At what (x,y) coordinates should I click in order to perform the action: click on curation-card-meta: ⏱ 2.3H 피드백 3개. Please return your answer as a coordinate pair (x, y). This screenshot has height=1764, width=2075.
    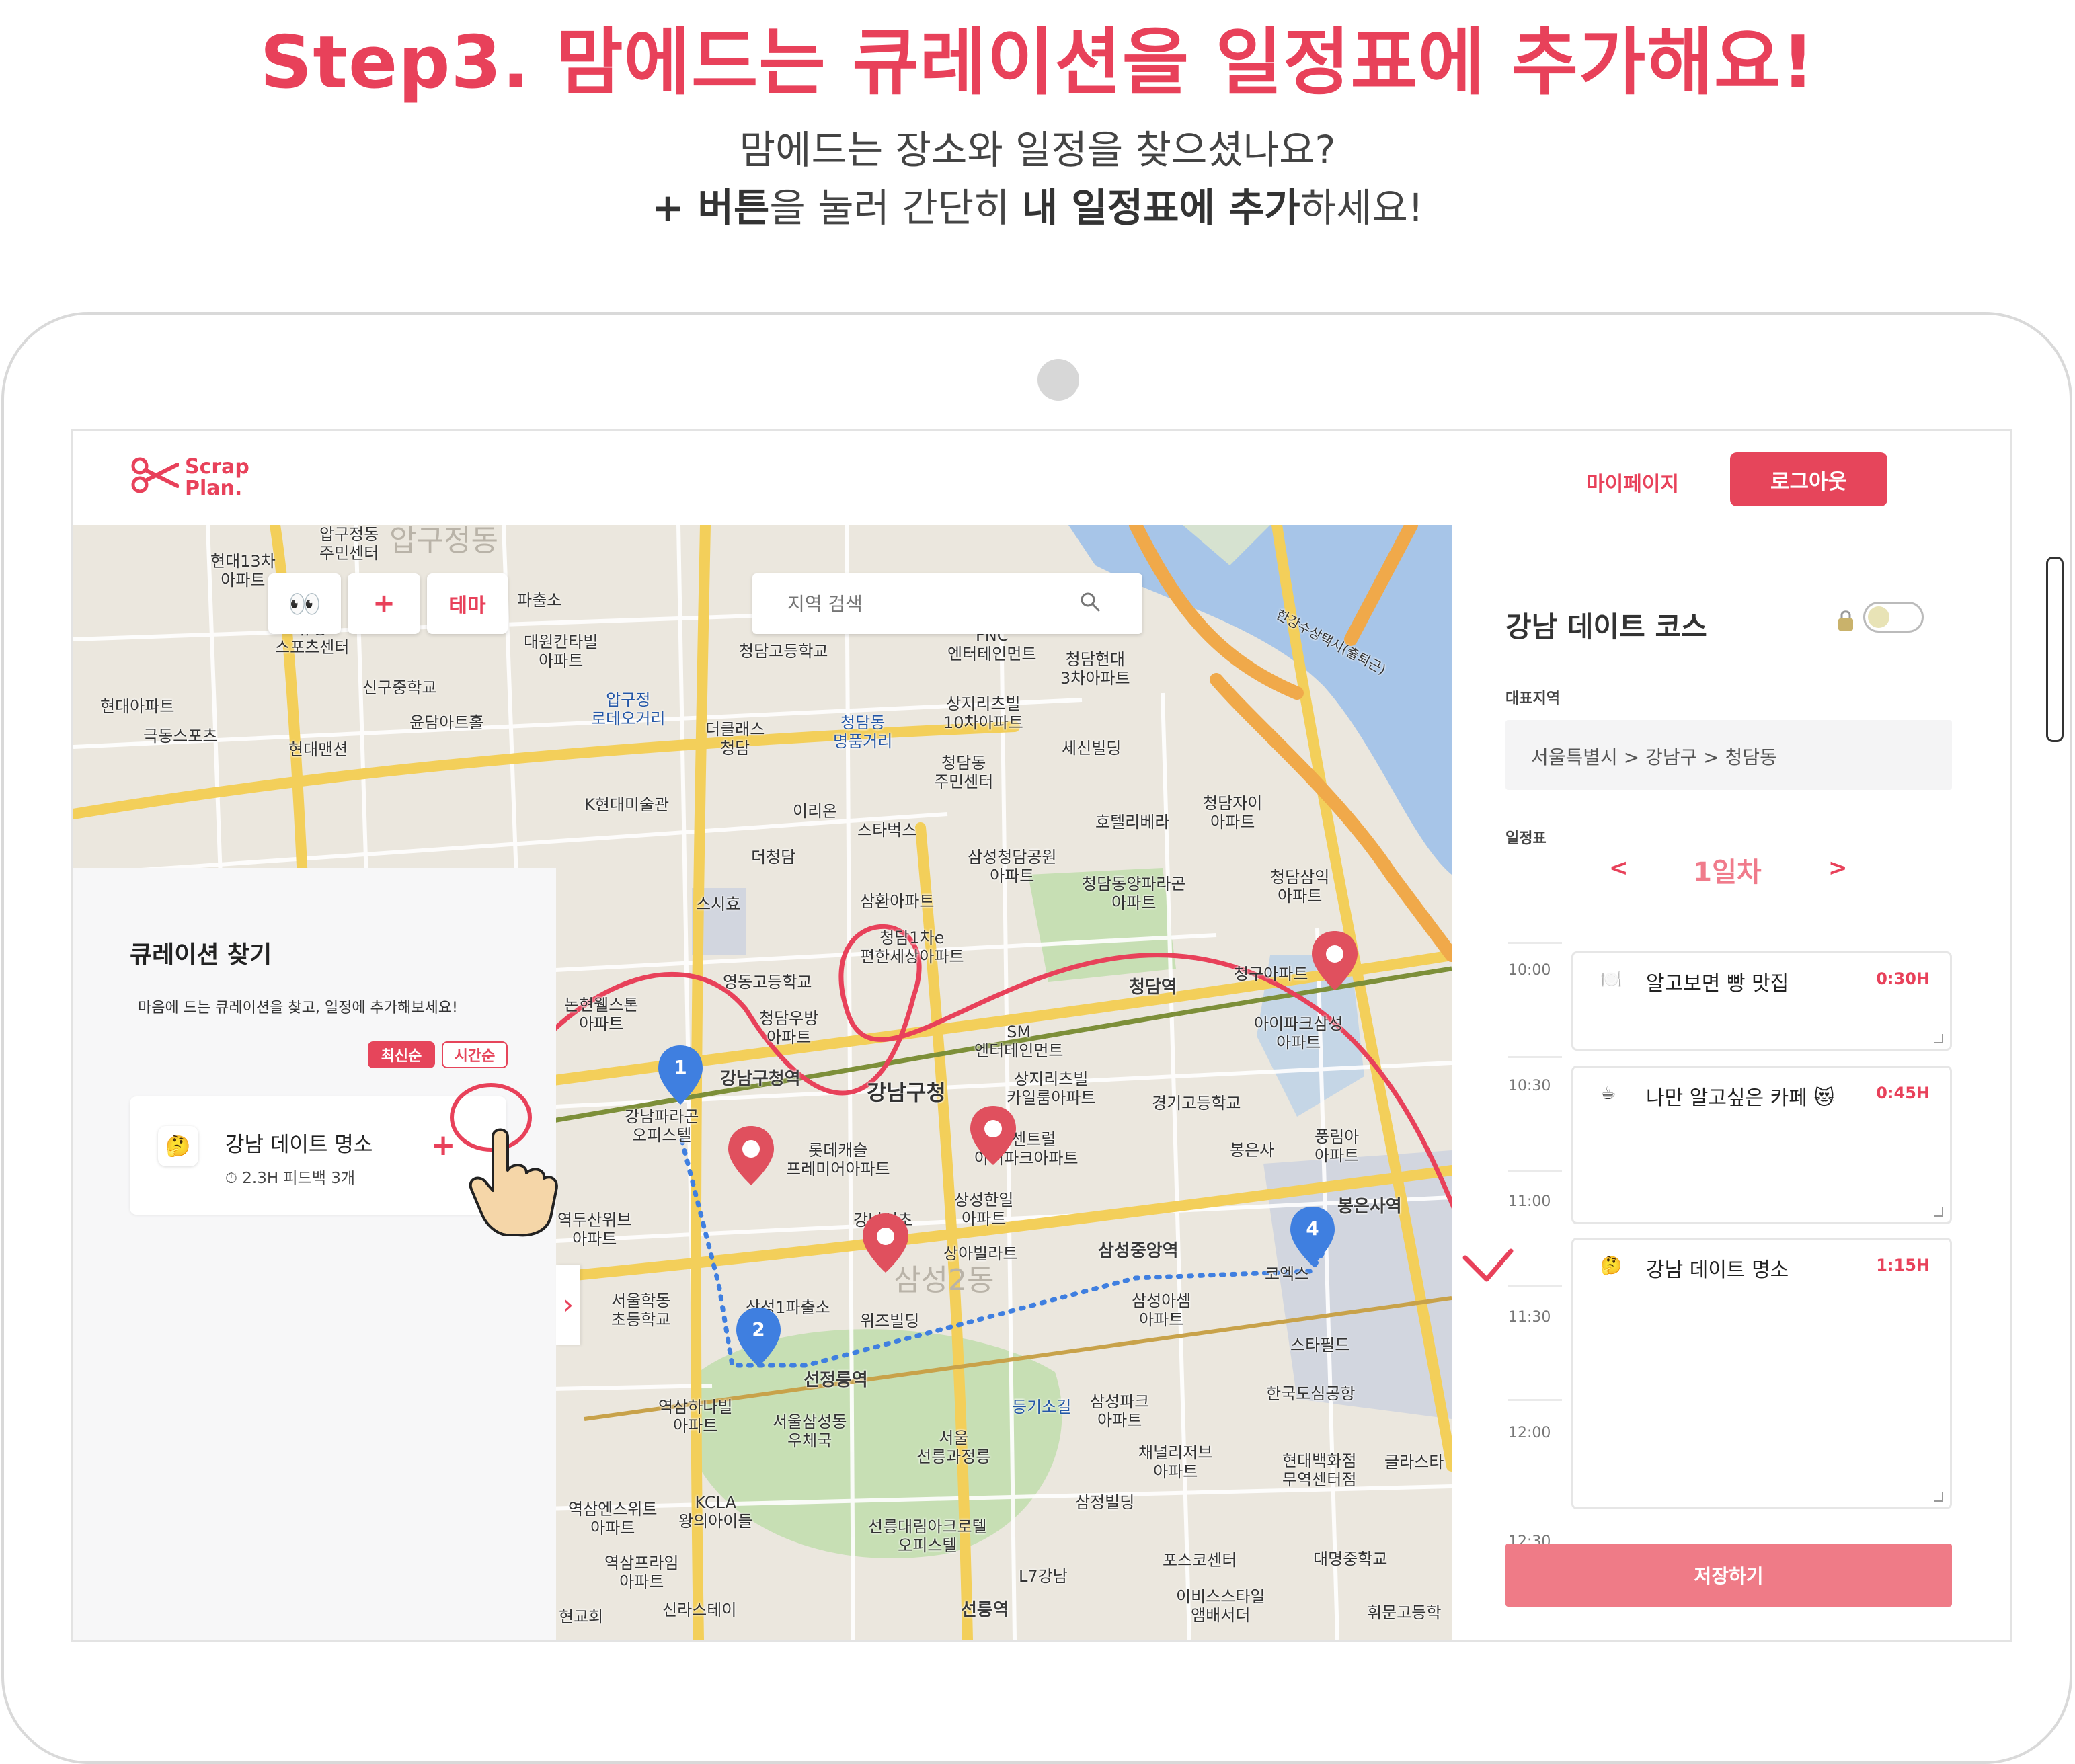
    Looking at the image, I should click on (290, 1178).